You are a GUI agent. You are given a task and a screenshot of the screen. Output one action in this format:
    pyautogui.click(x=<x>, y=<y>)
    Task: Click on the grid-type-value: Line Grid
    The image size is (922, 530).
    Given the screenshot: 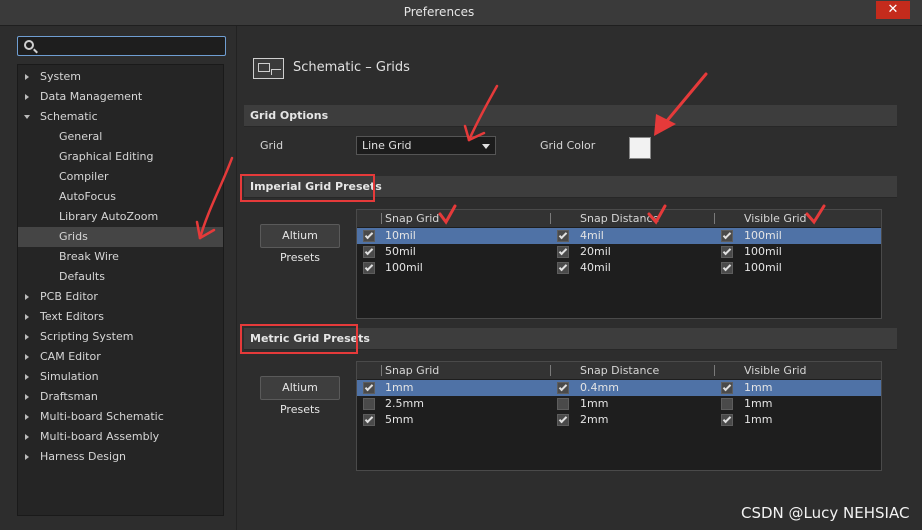 What is the action you would take?
    pyautogui.click(x=387, y=145)
    